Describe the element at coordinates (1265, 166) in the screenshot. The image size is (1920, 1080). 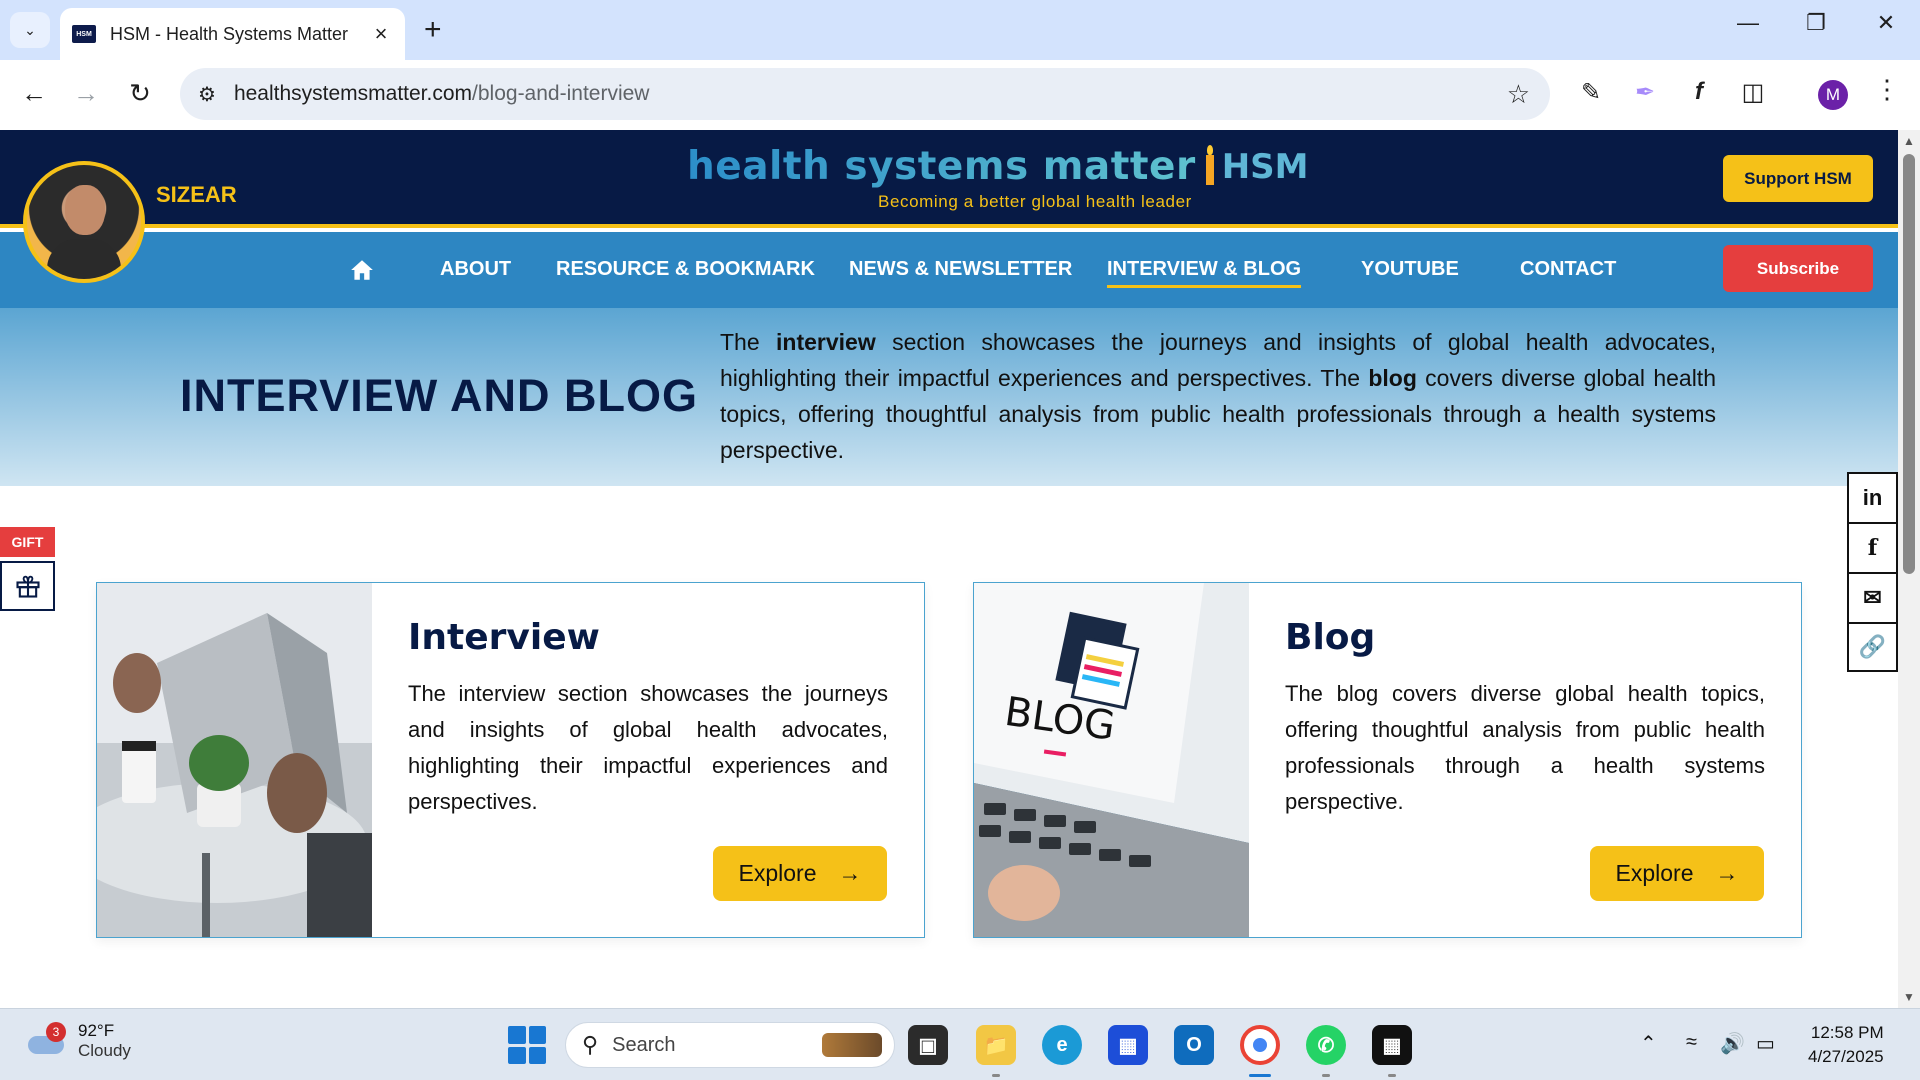
I see `logo-abbr: HSM` at that location.